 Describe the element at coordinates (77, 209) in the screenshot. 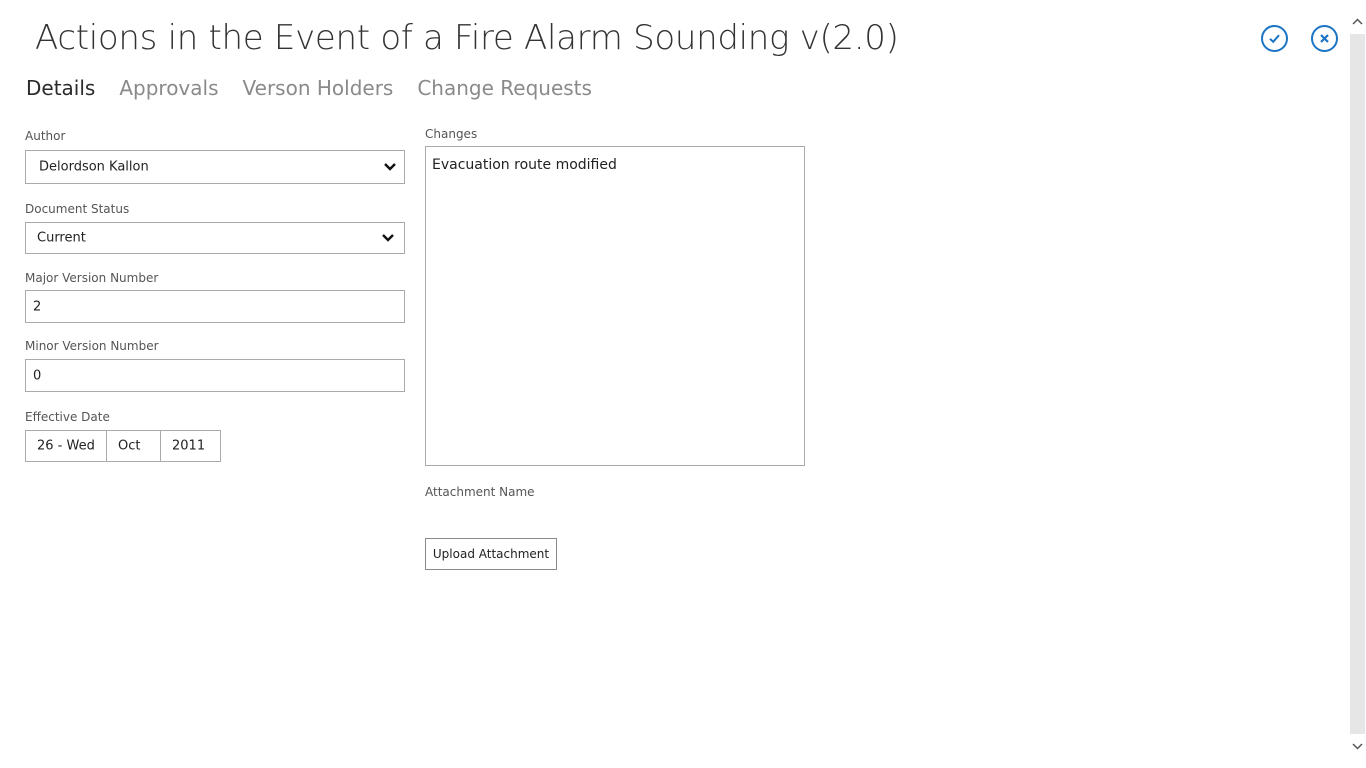

I see `document-status-label: Document Status` at that location.